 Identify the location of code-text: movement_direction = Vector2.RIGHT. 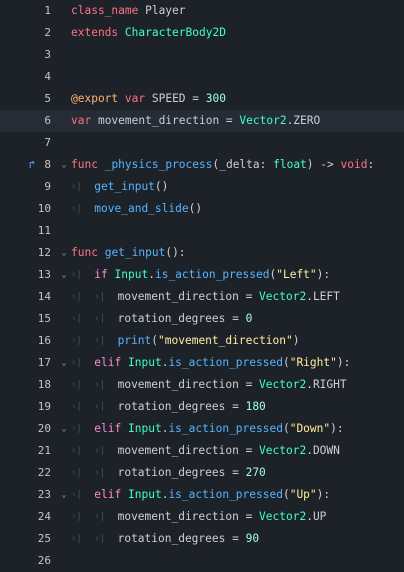
(232, 385).